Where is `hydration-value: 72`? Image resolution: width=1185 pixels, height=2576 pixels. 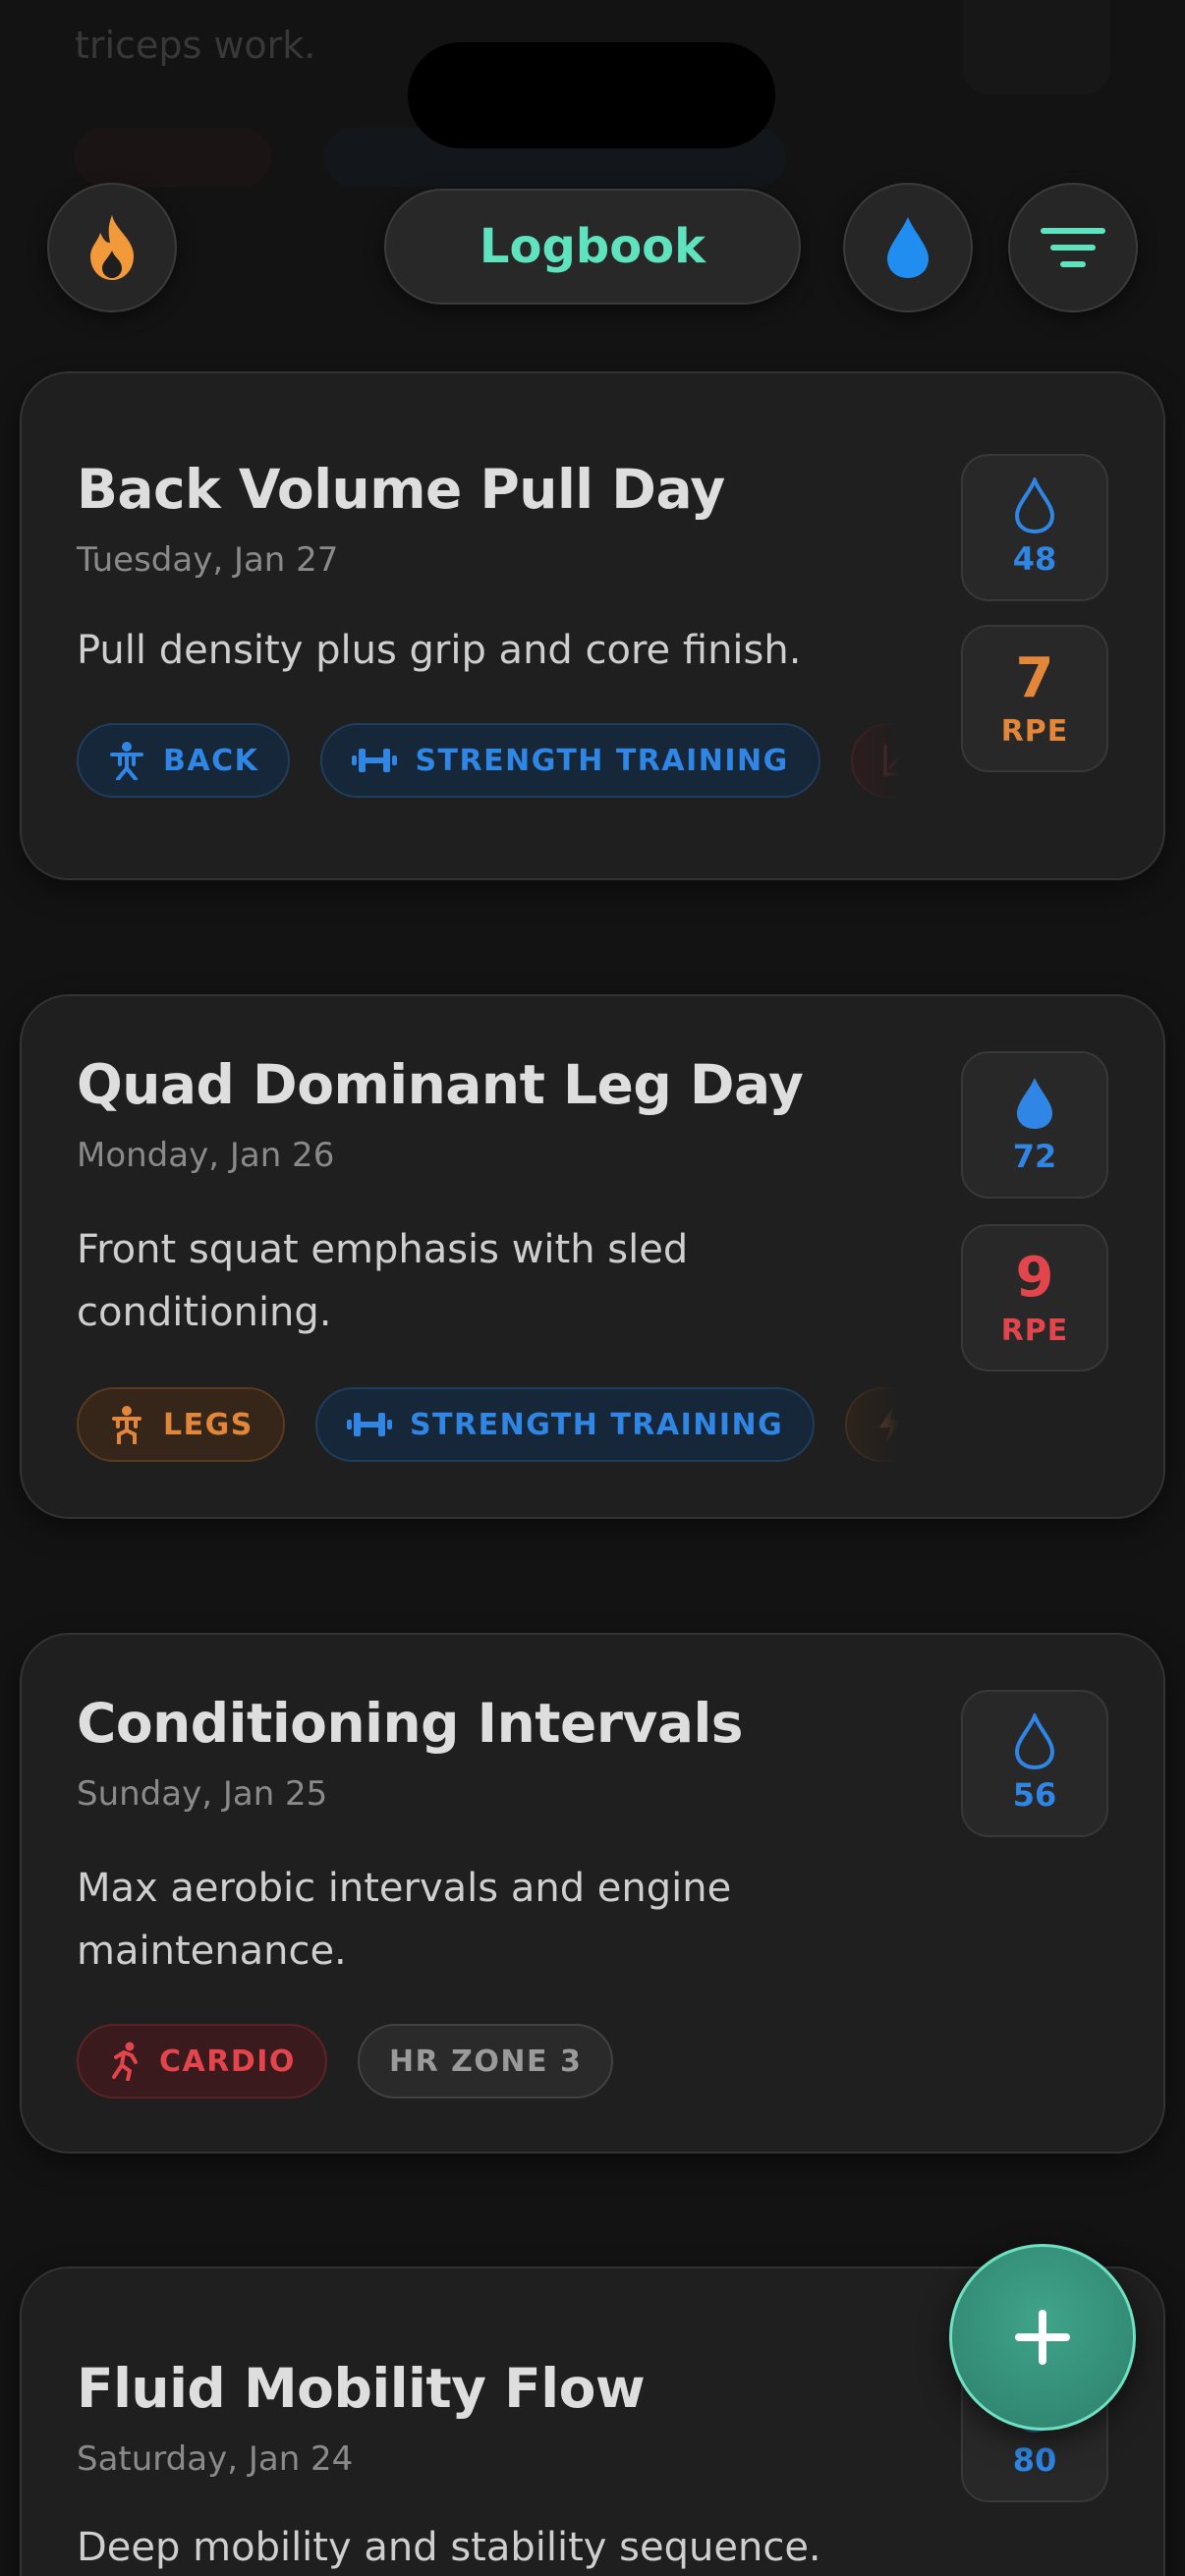 hydration-value: 72 is located at coordinates (1034, 1156).